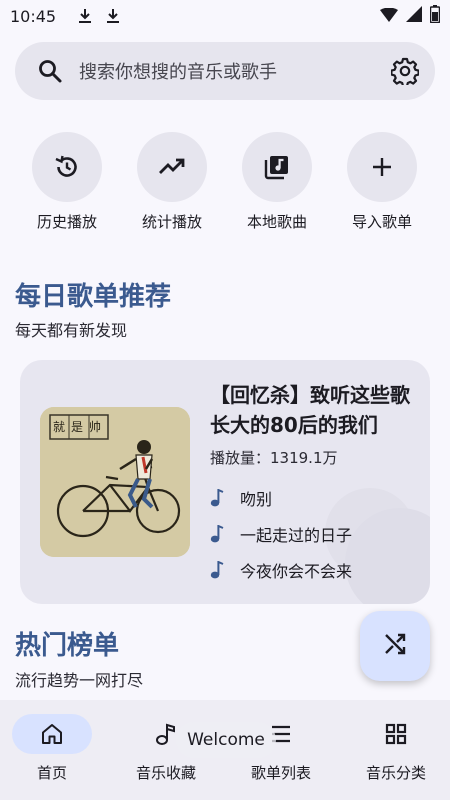 This screenshot has width=450, height=800. Describe the element at coordinates (165, 773) in the screenshot. I see `nav-label: 音乐收藏` at that location.